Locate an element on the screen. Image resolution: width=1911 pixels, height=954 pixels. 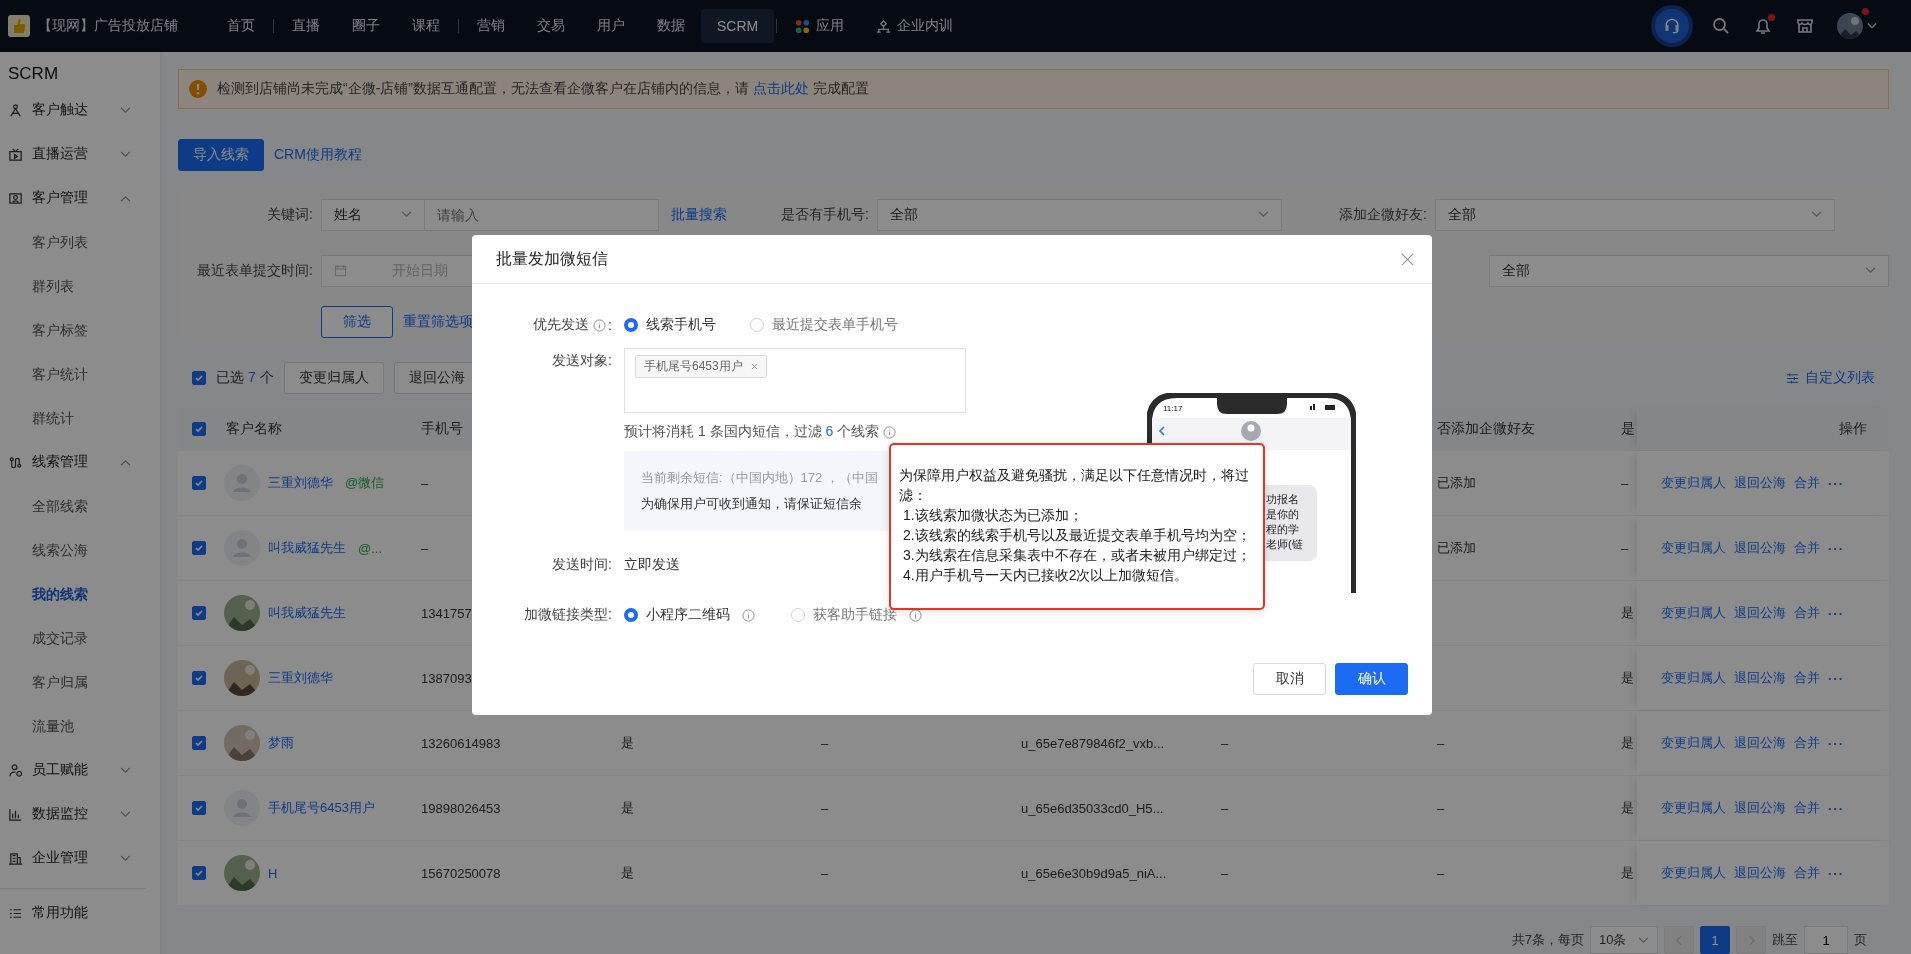
warning-message: 检测到店铺尚未完成“企微-店铺”数据互通配置，无法查看企微客户在店铺内的信息，请 点击此处 完成配置 is located at coordinates (543, 88).